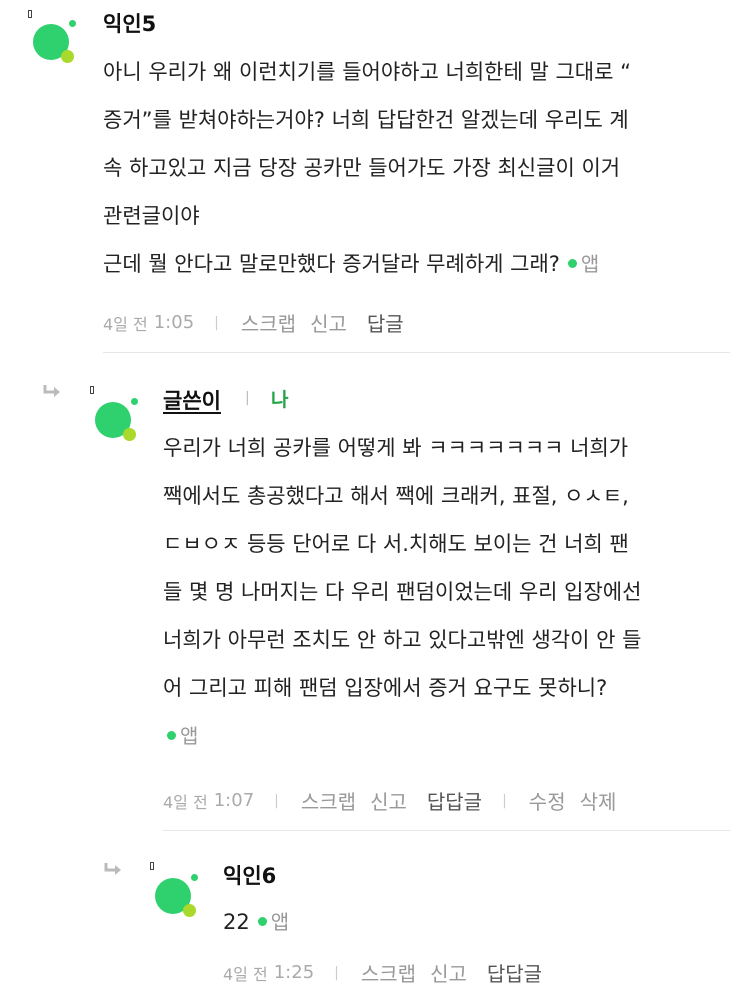 The image size is (750, 995). Describe the element at coordinates (294, 972) in the screenshot. I see `comment-time: 1:25` at that location.